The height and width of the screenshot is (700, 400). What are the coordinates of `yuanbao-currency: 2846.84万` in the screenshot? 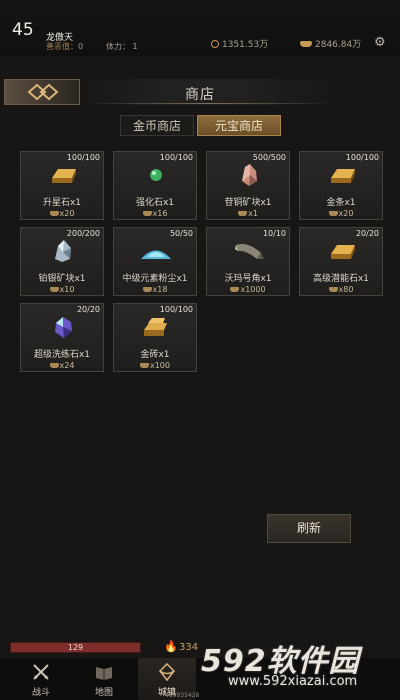 It's located at (330, 43).